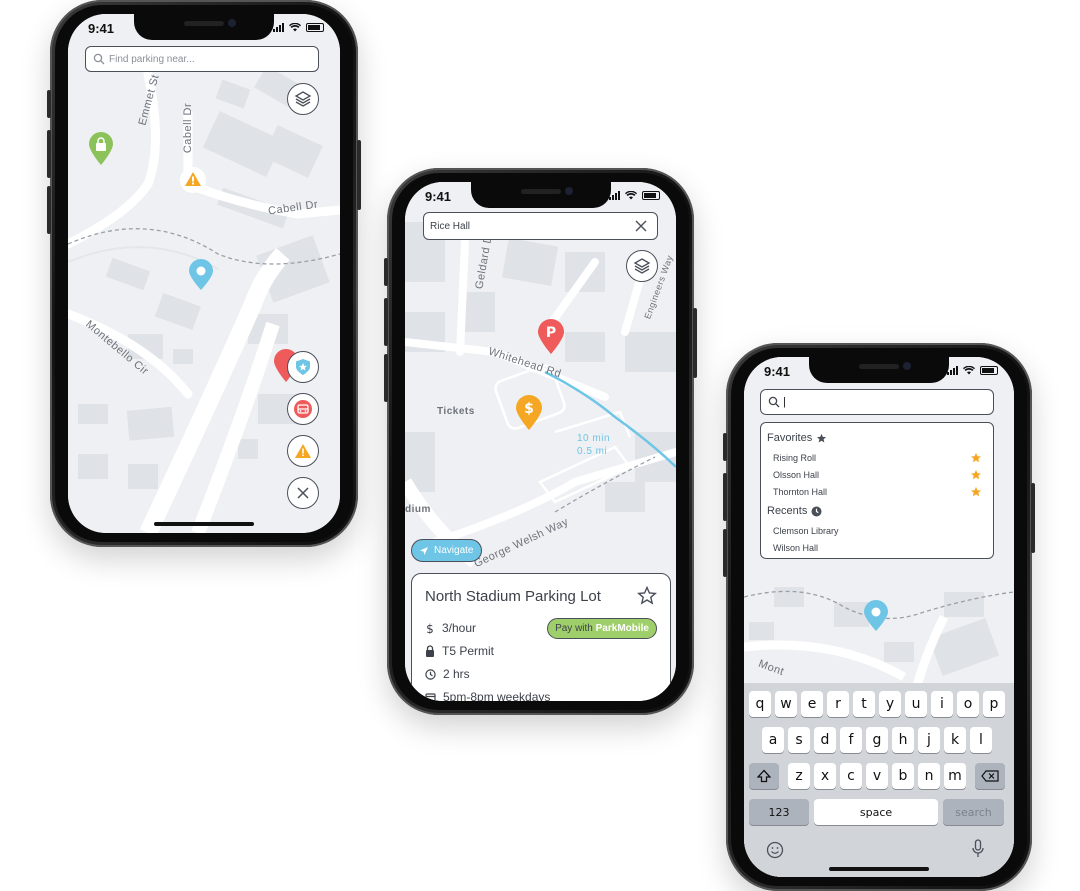 This screenshot has width=1080, height=891. Describe the element at coordinates (929, 776) in the screenshot. I see `key: n` at that location.